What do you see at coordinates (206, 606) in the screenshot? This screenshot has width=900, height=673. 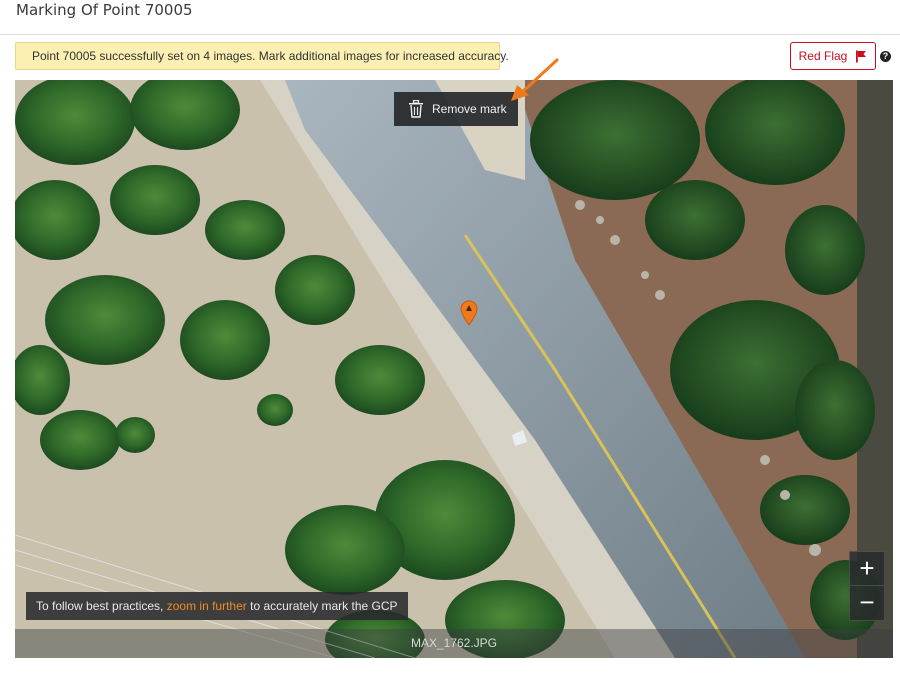 I see `hint-zoom-link: zoom in further` at bounding box center [206, 606].